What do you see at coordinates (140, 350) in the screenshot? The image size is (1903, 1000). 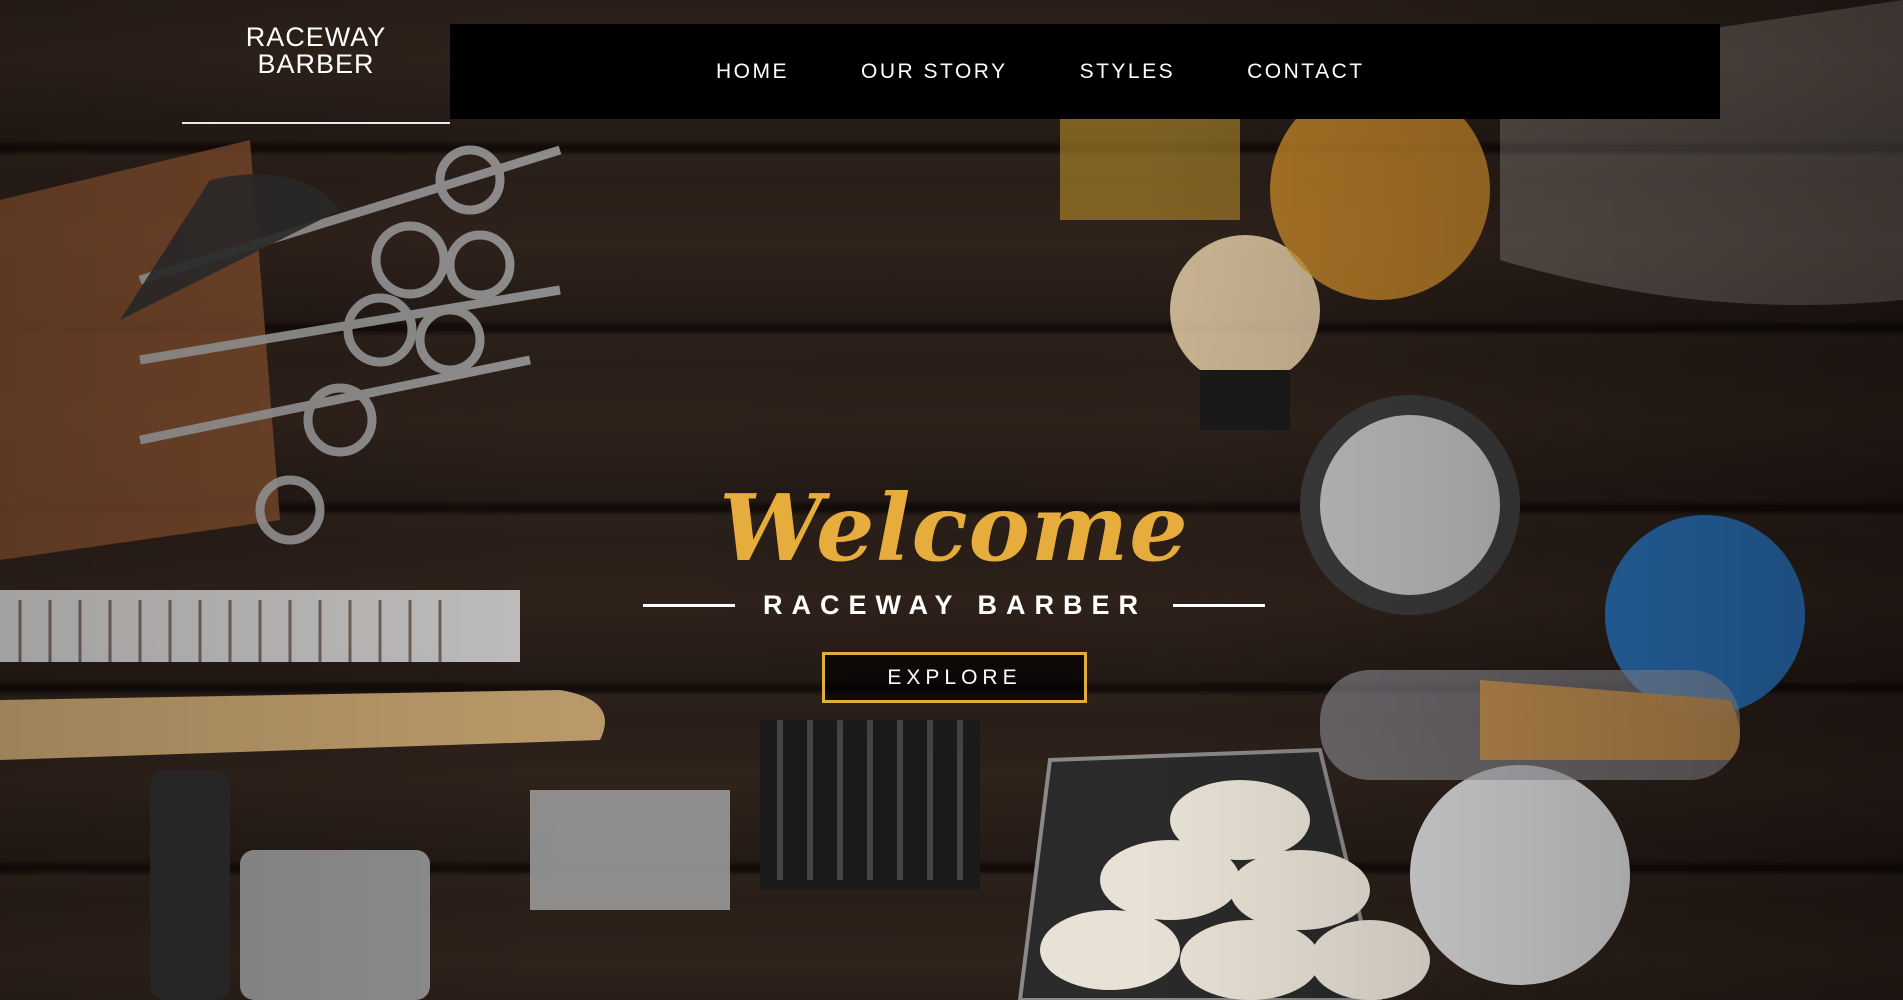 I see `leather-holder-shape` at bounding box center [140, 350].